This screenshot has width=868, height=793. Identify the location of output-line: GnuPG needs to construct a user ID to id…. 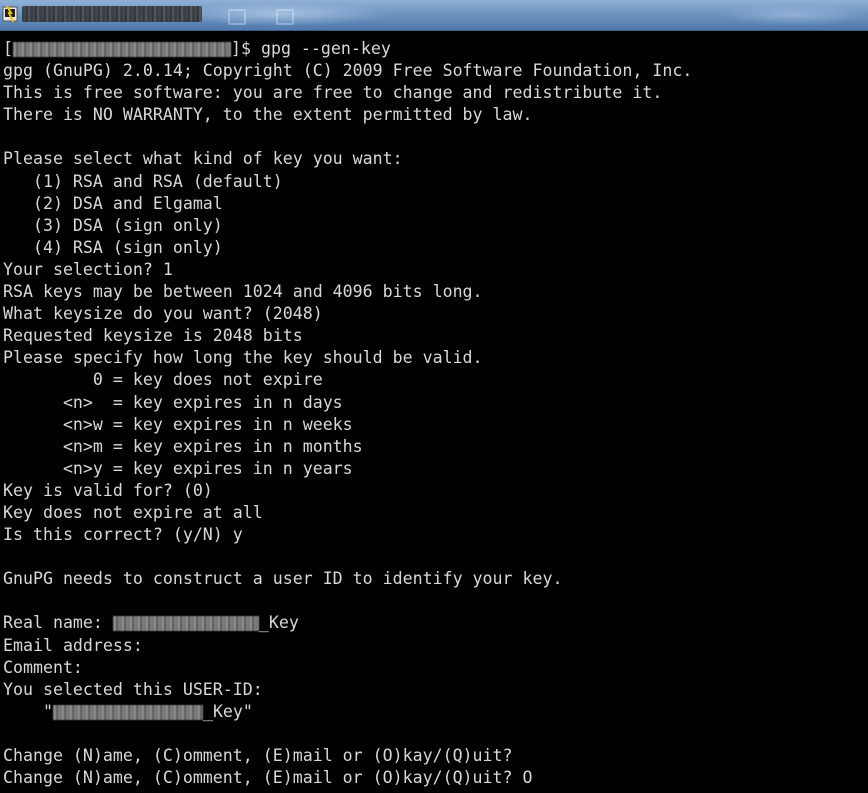
(283, 579).